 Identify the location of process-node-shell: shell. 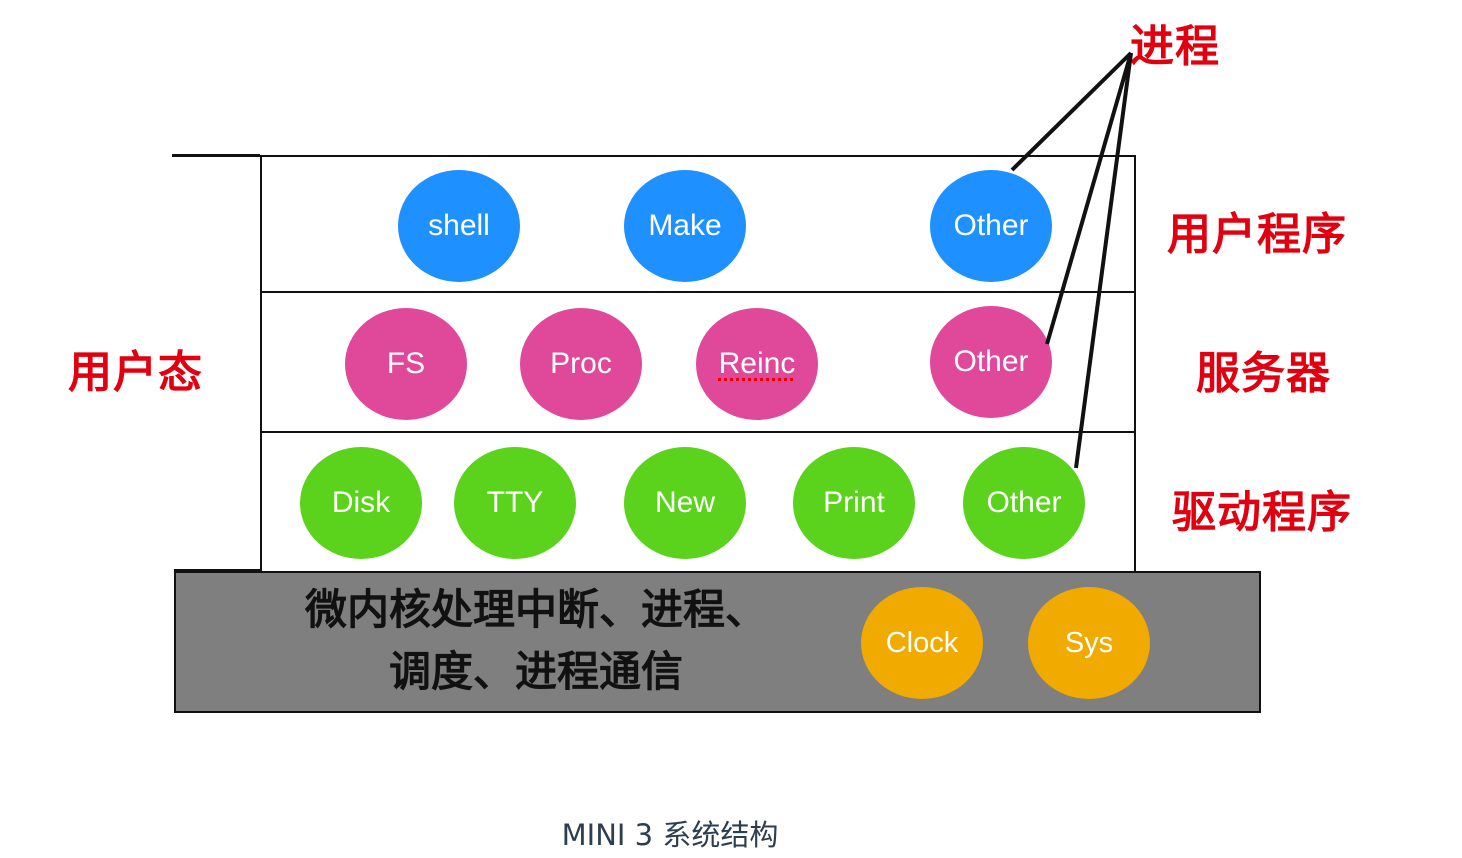
(459, 226).